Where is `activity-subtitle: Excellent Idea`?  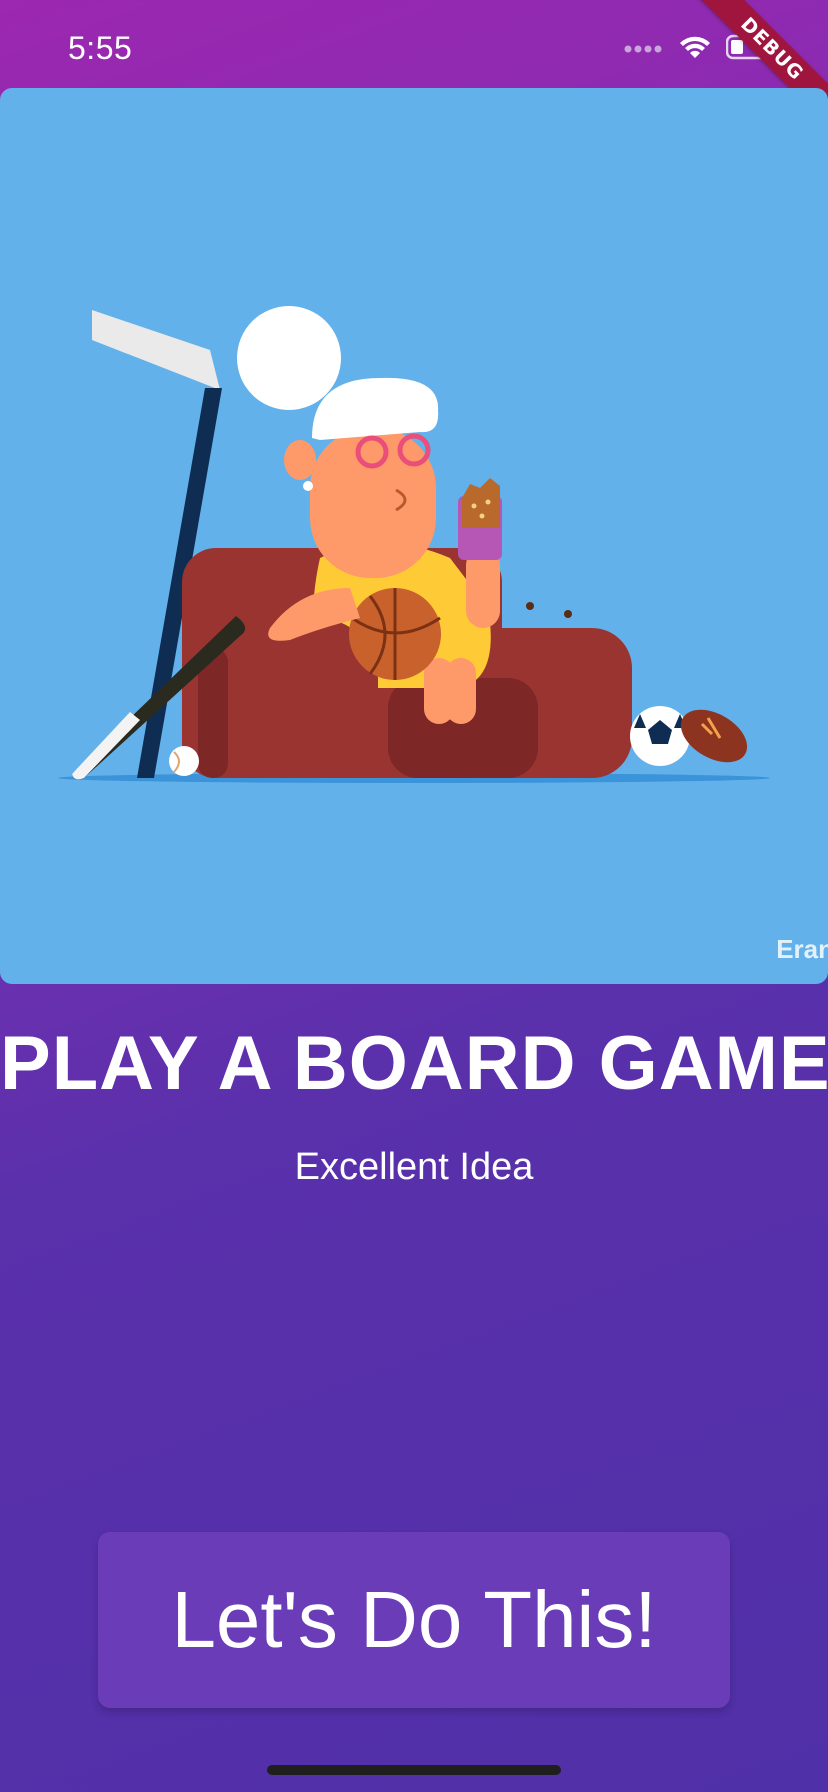
activity-subtitle: Excellent Idea is located at coordinates (414, 1167).